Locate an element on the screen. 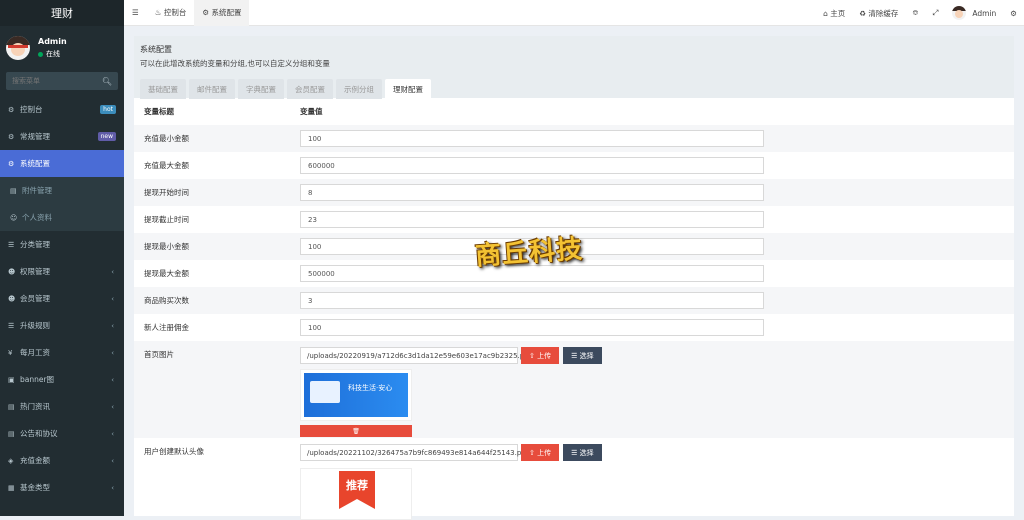 This screenshot has height=520, width=1024. row-label: 首页图片 is located at coordinates (159, 354).